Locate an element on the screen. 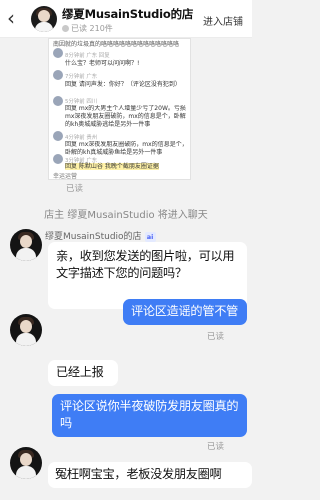 This screenshot has width=320, height=500. comment-meta: 7分钟前 广东 is located at coordinates (81, 77).